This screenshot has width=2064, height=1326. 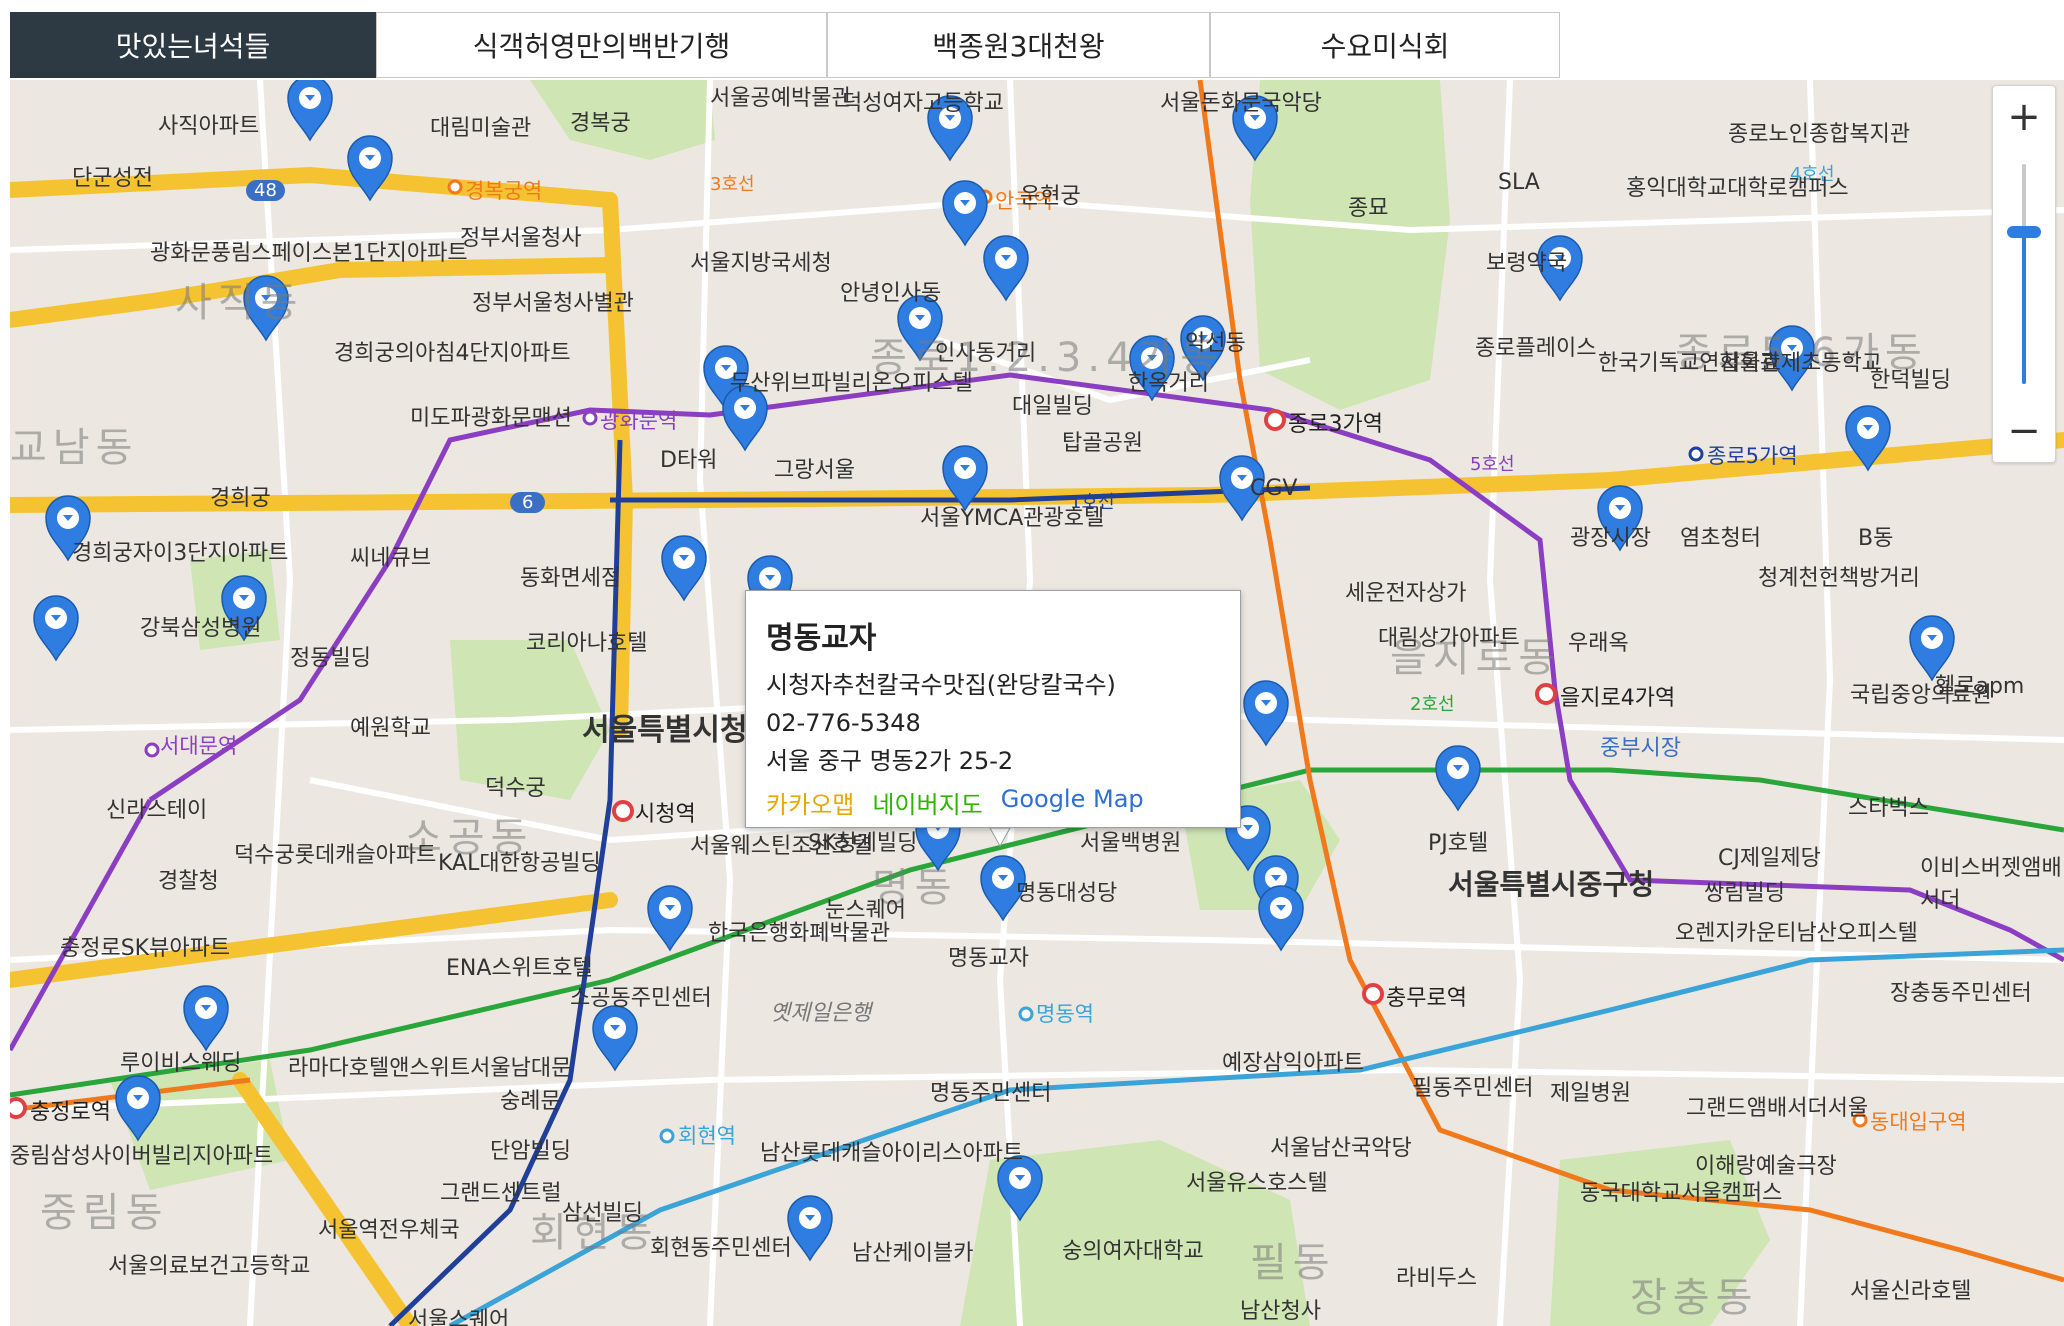 I want to click on info-title: 명동교자, so click(x=821, y=638).